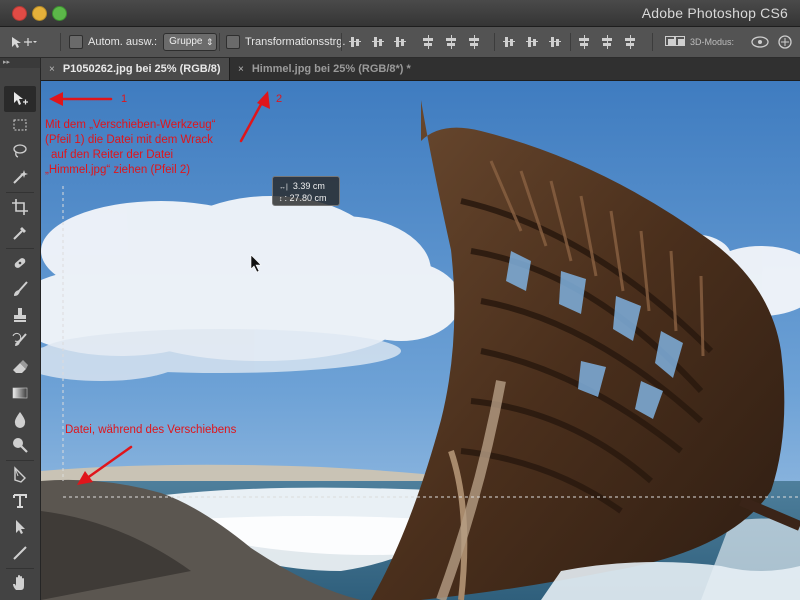 Image resolution: width=800 pixels, height=600 pixels. I want to click on align-right-icon, so click(474, 42).